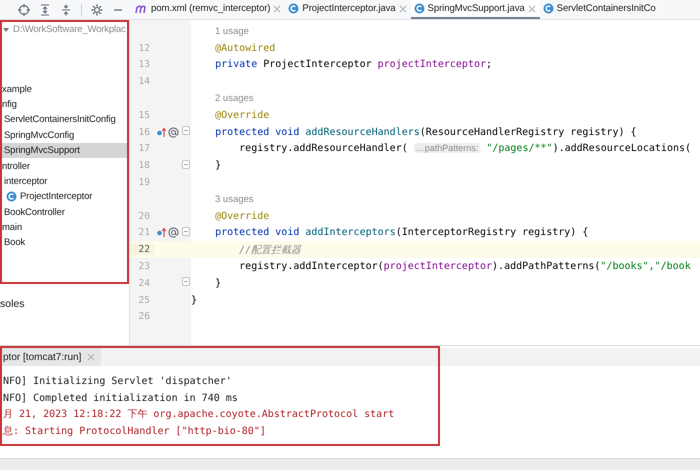 The width and height of the screenshot is (700, 470). What do you see at coordinates (45, 10) in the screenshot?
I see `expand-all-icon` at bounding box center [45, 10].